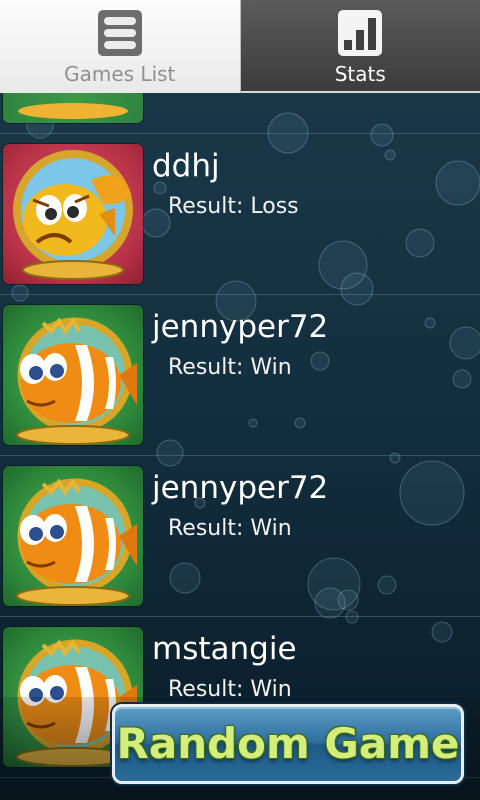 This screenshot has height=800, width=480. I want to click on random-game-button: Random Game, so click(288, 744).